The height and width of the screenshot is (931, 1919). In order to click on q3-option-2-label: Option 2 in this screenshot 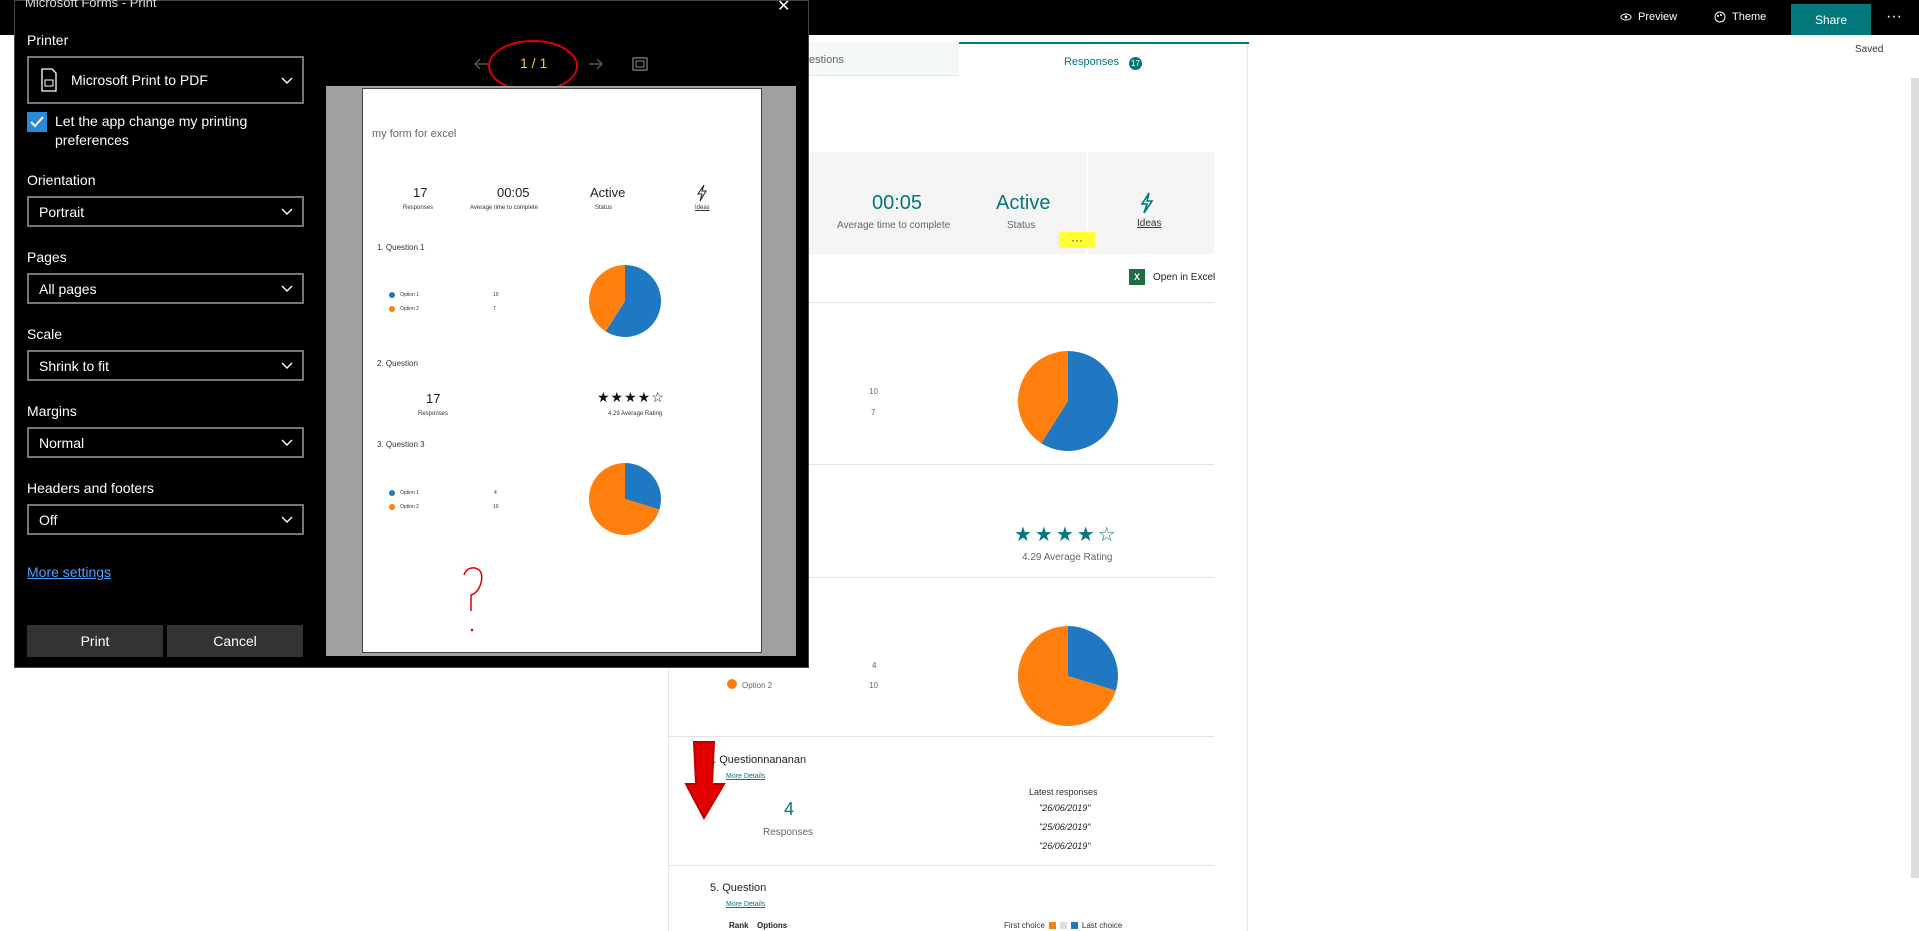, I will do `click(757, 685)`.